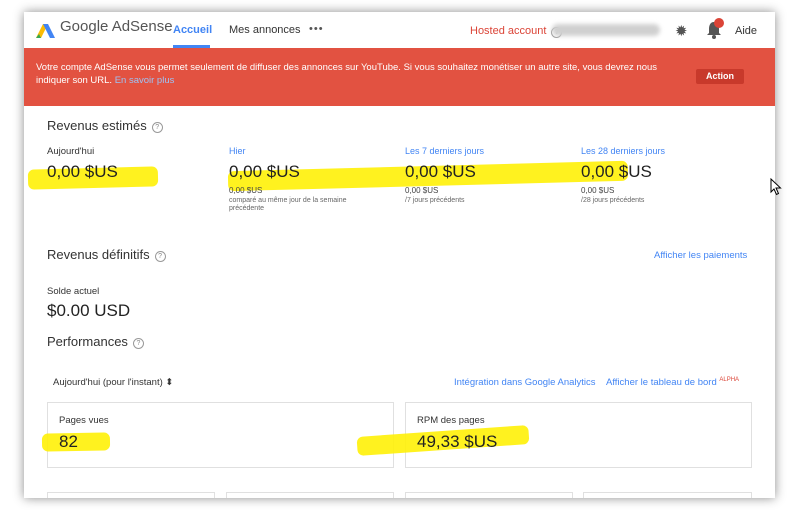 This screenshot has height=523, width=800. I want to click on period-subvalue-28days: 0,00 $US, so click(598, 190).